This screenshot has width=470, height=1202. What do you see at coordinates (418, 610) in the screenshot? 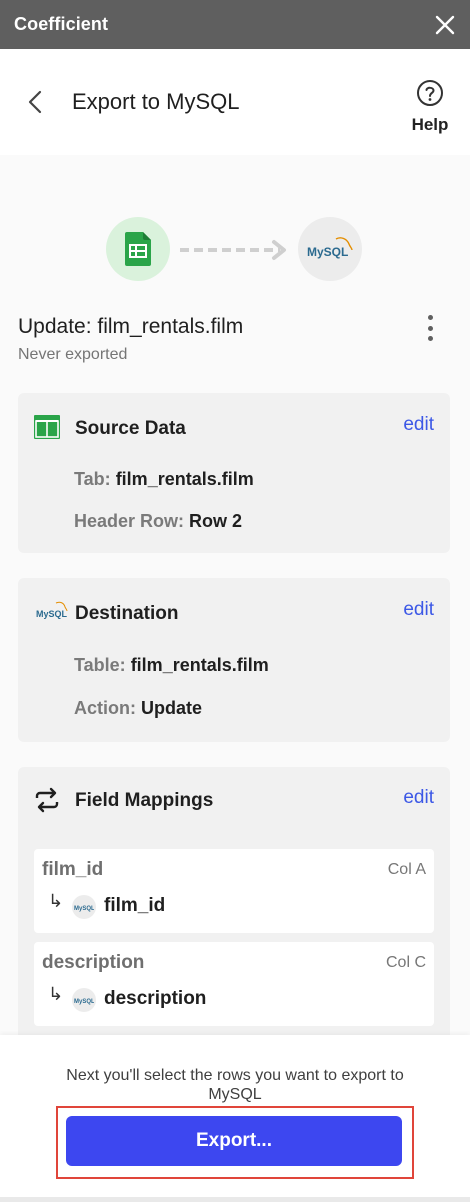
I see `edit-destination-link: edit` at bounding box center [418, 610].